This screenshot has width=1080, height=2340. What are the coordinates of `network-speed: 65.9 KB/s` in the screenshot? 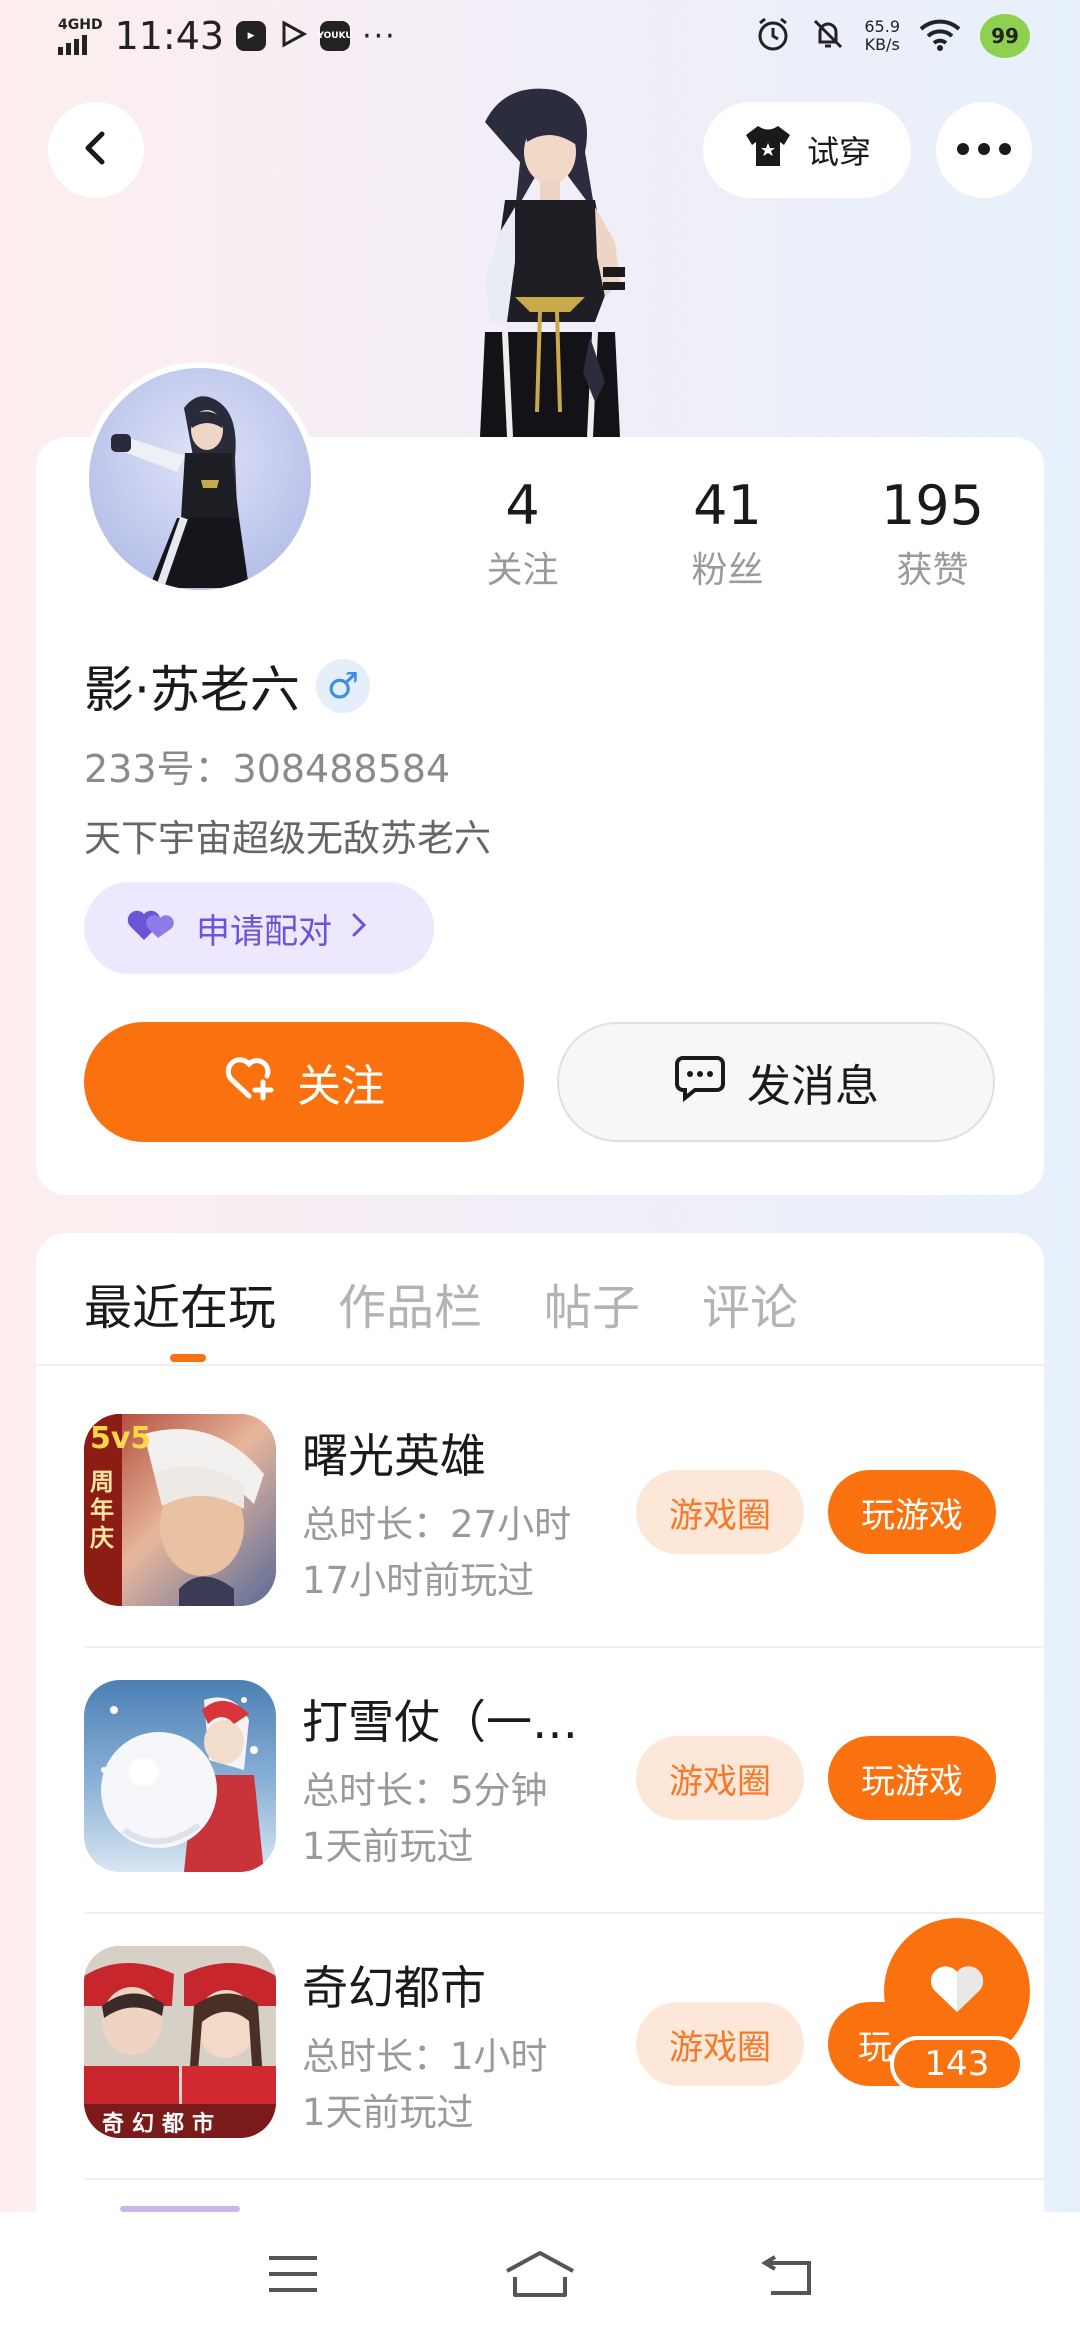 It's located at (882, 36).